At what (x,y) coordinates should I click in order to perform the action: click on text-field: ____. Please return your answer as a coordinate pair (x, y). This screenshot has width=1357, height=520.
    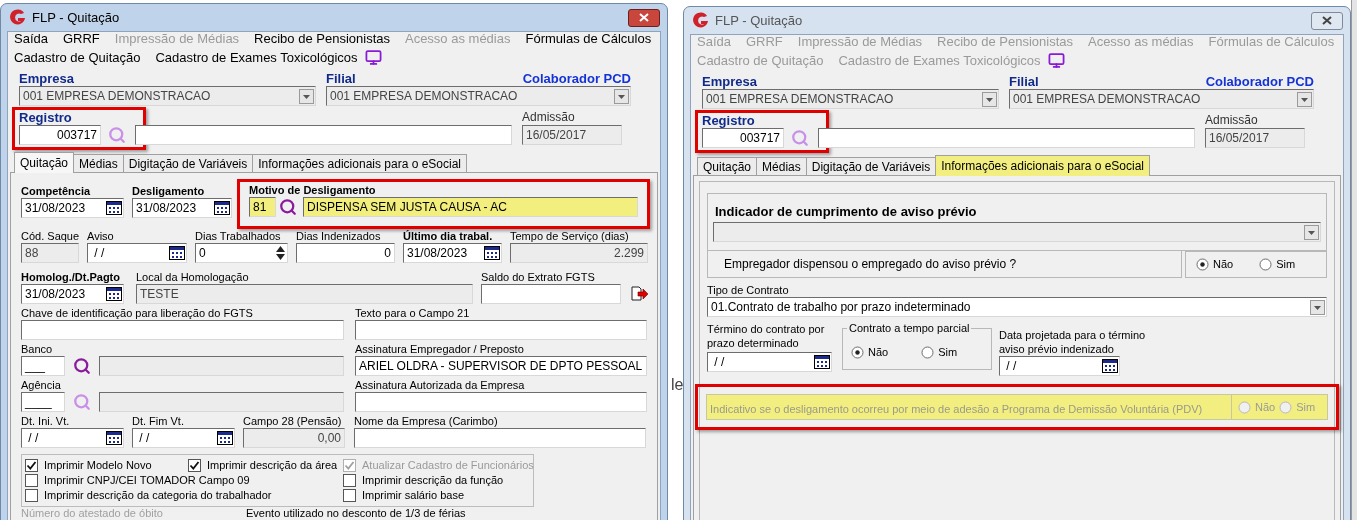
    Looking at the image, I should click on (43, 402).